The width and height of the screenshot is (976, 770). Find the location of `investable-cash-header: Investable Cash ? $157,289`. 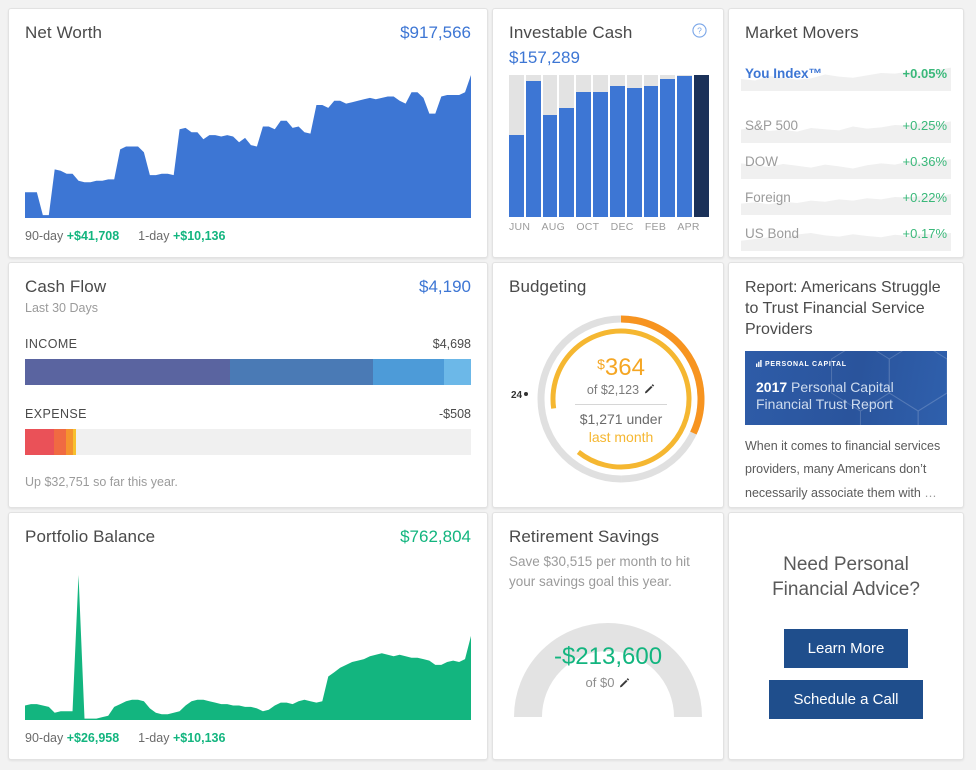

investable-cash-header: Investable Cash ? $157,289 is located at coordinates (608, 38).